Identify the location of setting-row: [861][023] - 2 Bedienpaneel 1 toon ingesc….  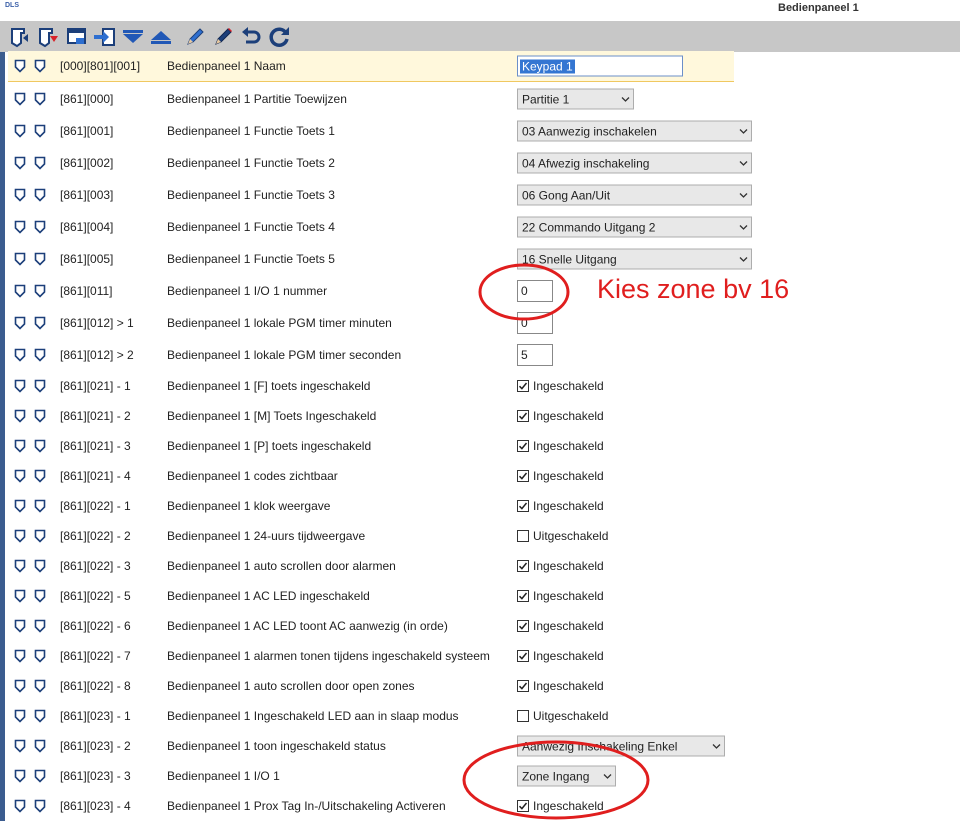
(371, 746).